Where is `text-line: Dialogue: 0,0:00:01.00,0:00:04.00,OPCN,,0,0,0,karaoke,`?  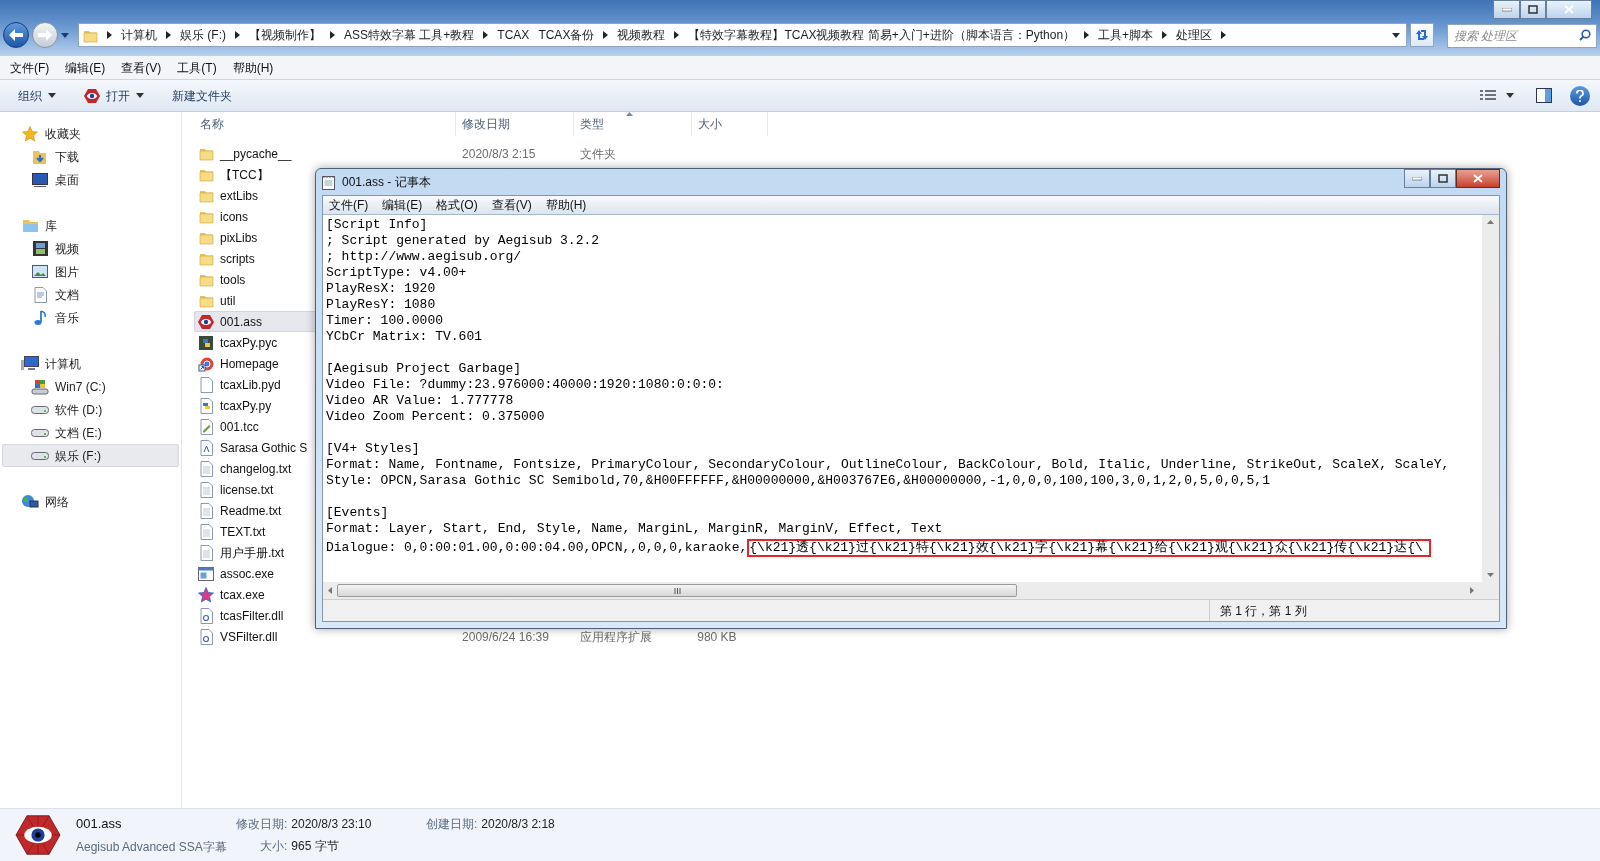
text-line: Dialogue: 0,0:00:01.00,0:00:04.00,OPCN,,0,0,0,karaoke, is located at coordinates (537, 548).